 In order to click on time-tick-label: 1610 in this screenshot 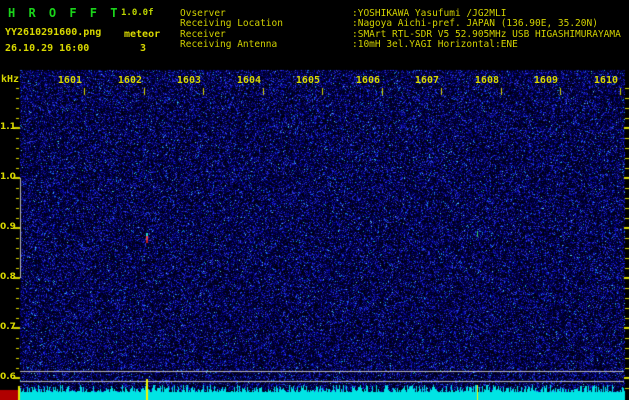, I will do `click(605, 80)`.